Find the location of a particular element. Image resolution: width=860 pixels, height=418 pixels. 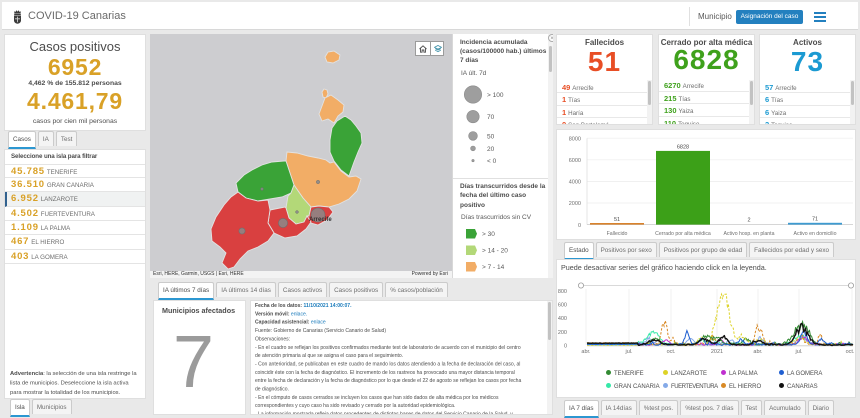

svg-text: Cerrado por alta médica is located at coordinates (683, 234).